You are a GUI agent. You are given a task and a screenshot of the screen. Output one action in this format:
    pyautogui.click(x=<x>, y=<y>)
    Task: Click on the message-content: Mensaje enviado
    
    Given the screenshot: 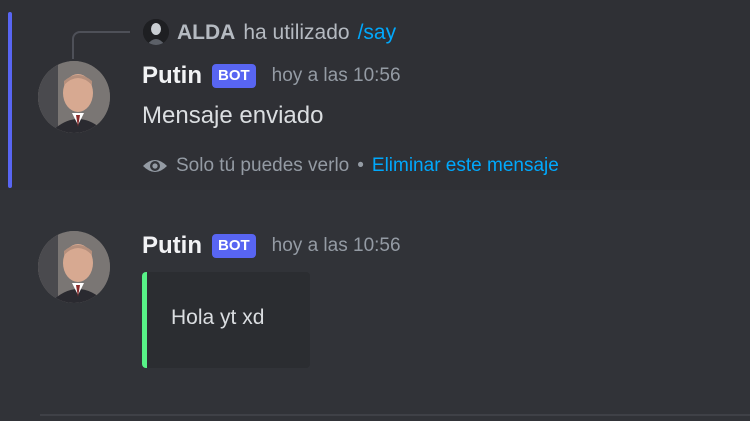 What is the action you would take?
    pyautogui.click(x=233, y=115)
    